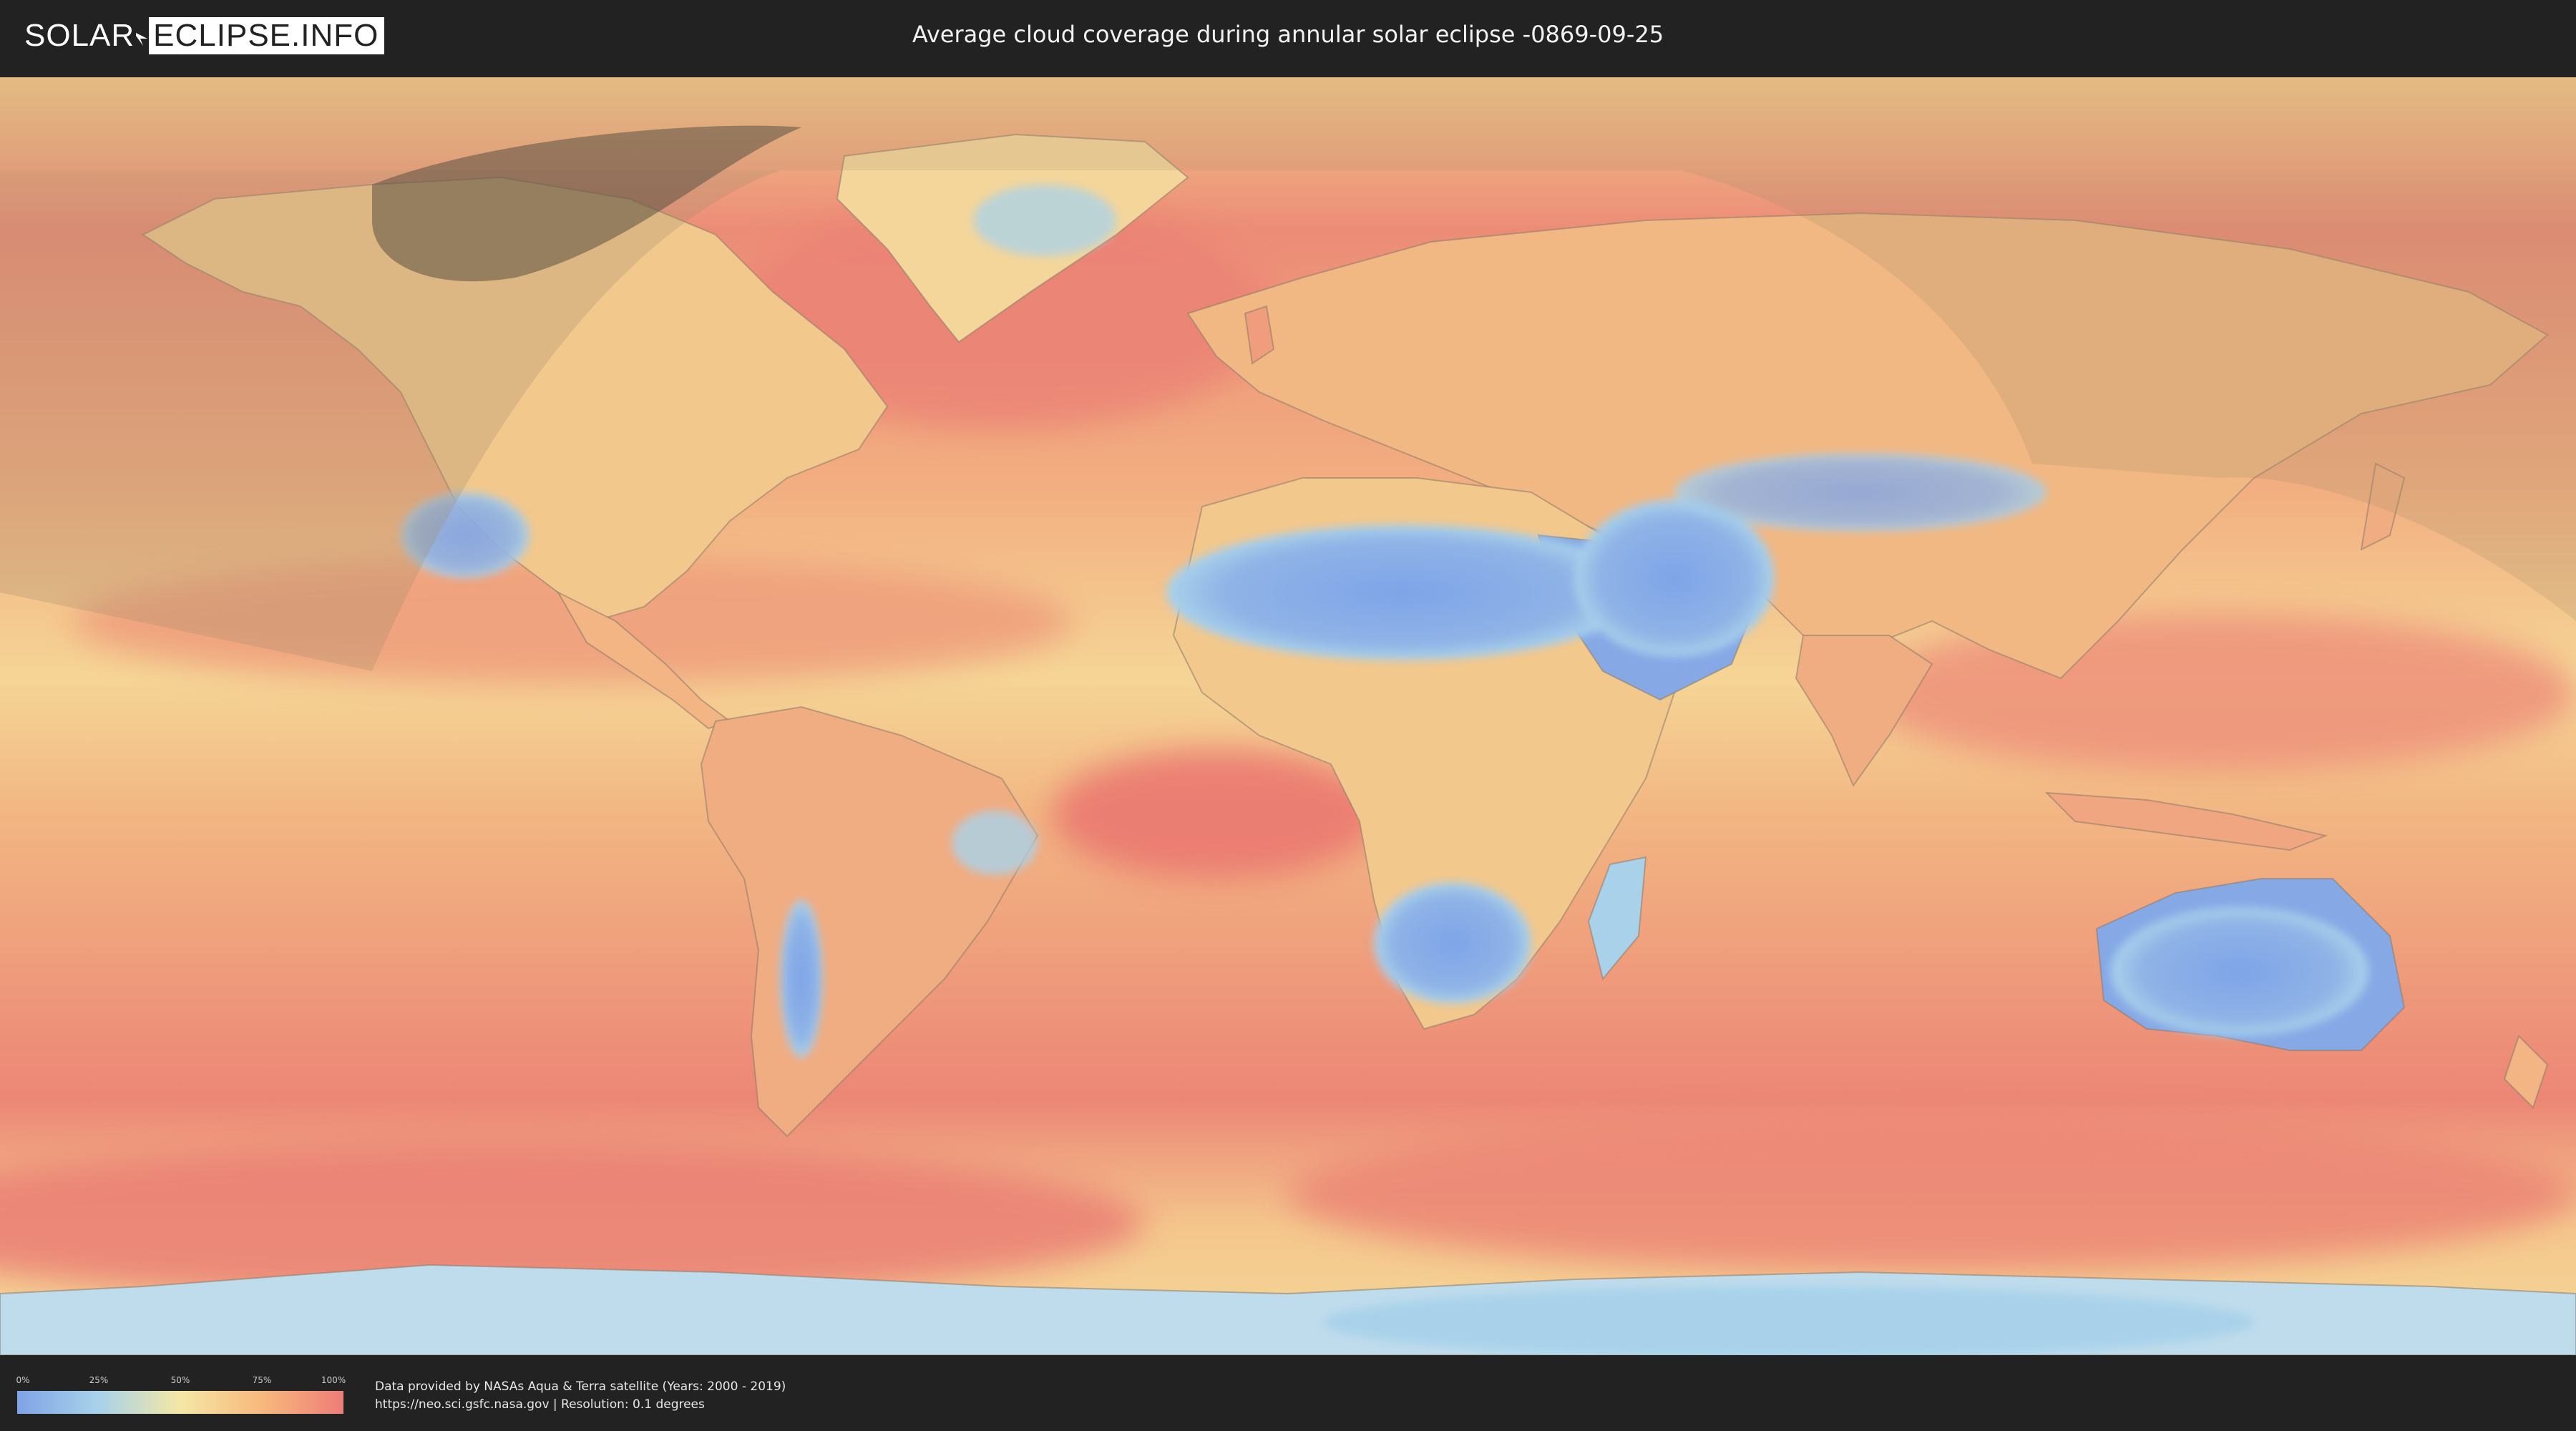 The image size is (2576, 1431). I want to click on sahara-clear, so click(1402, 592).